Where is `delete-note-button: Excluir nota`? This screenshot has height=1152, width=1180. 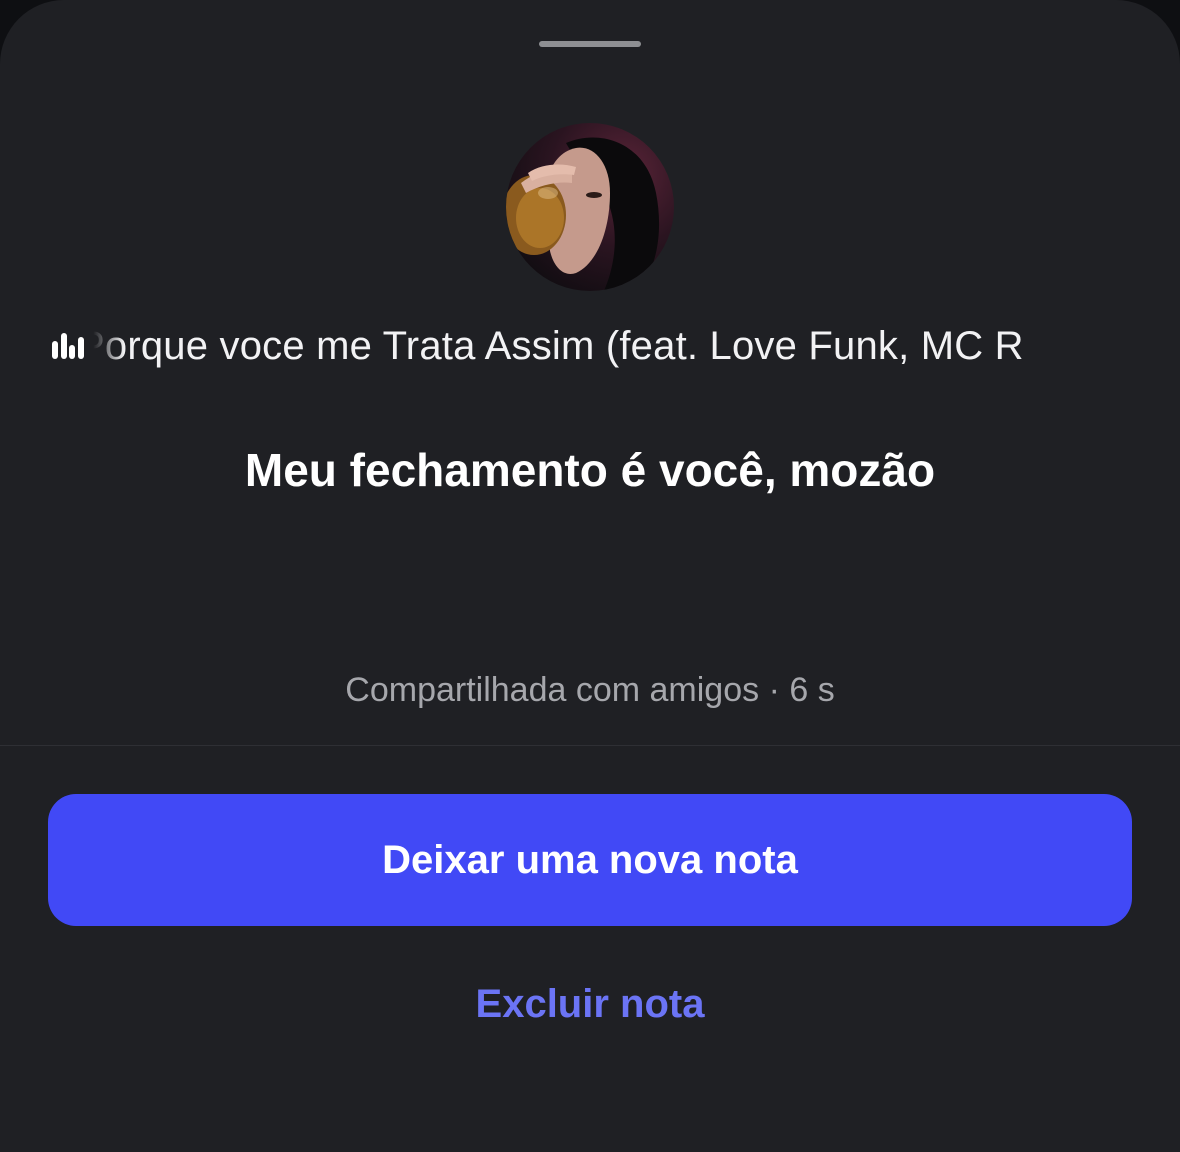 delete-note-button: Excluir nota is located at coordinates (590, 1004).